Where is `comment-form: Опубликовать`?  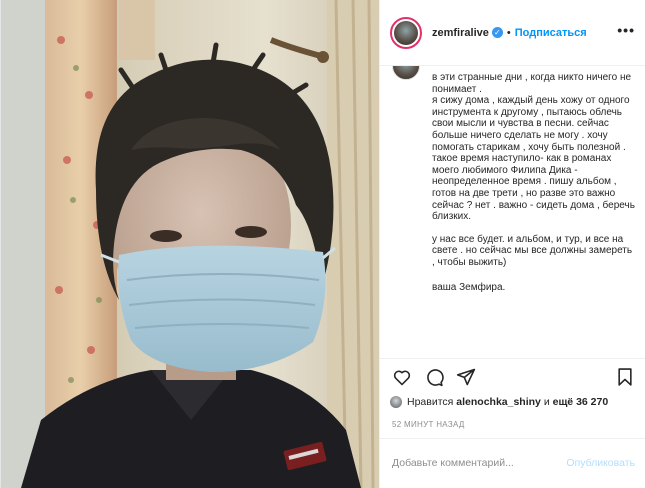
comment-form: Опубликовать is located at coordinates (512, 463).